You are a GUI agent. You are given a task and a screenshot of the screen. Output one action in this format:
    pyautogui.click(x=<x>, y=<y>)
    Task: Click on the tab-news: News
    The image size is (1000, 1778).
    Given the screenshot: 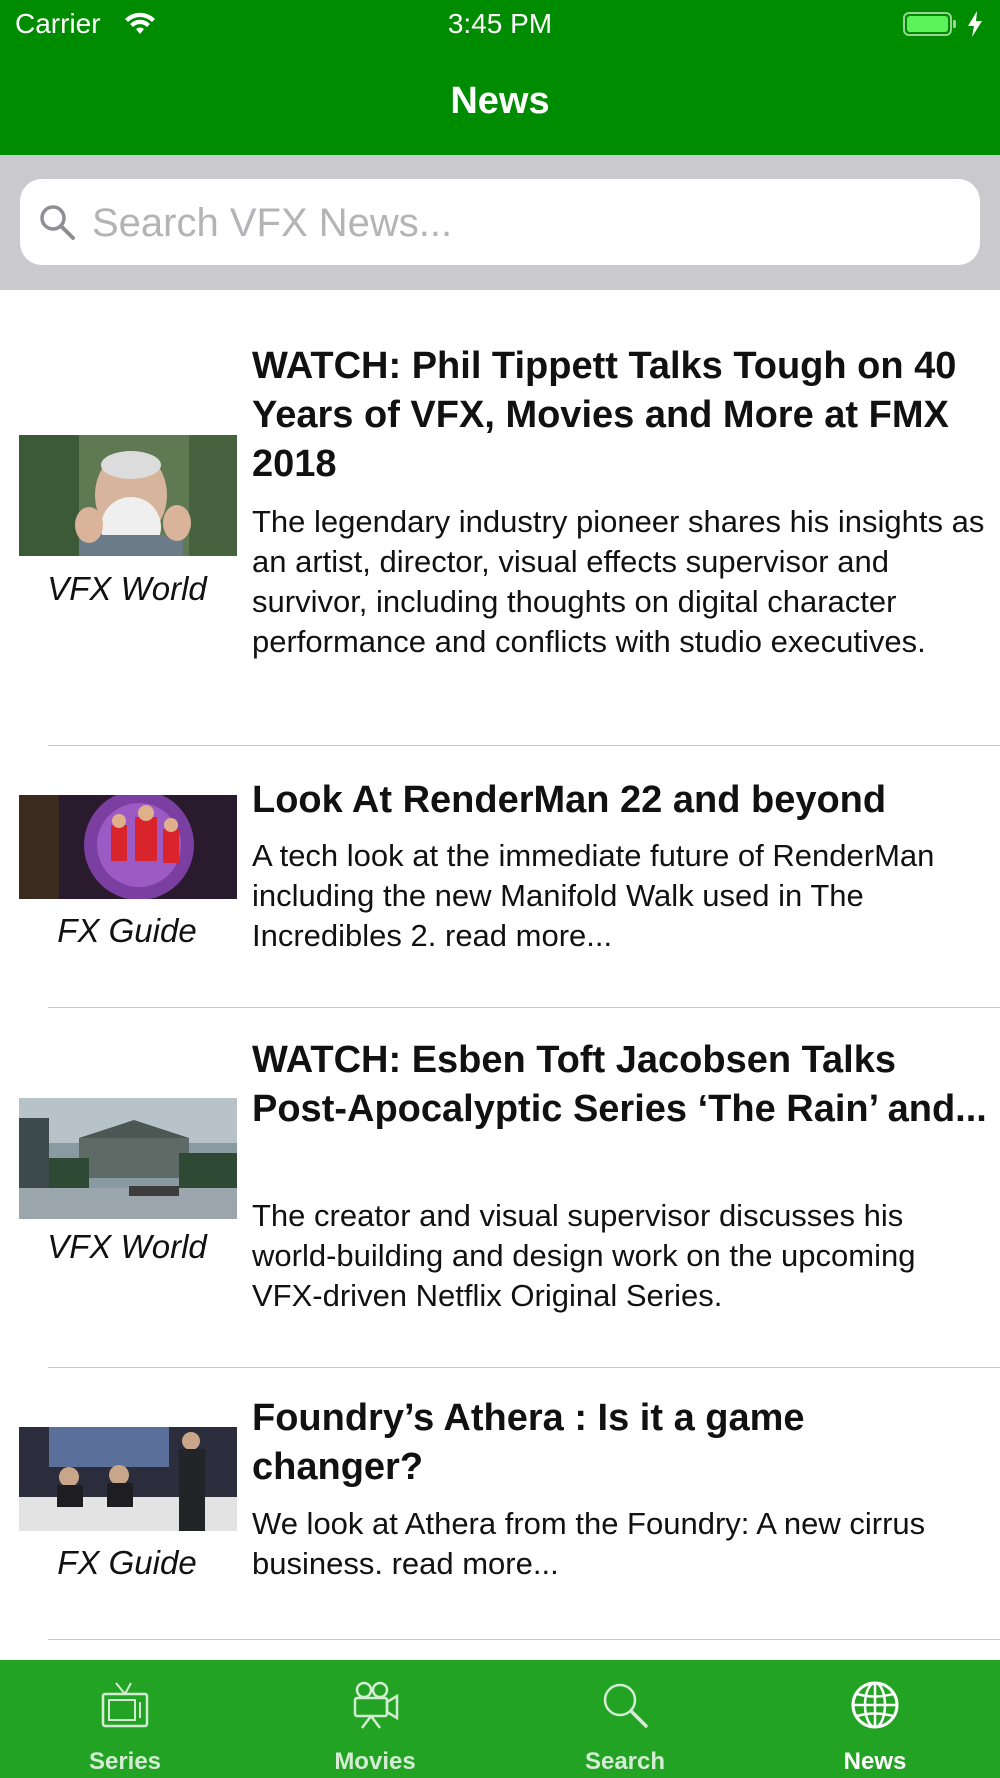 What is the action you would take?
    pyautogui.click(x=875, y=1719)
    